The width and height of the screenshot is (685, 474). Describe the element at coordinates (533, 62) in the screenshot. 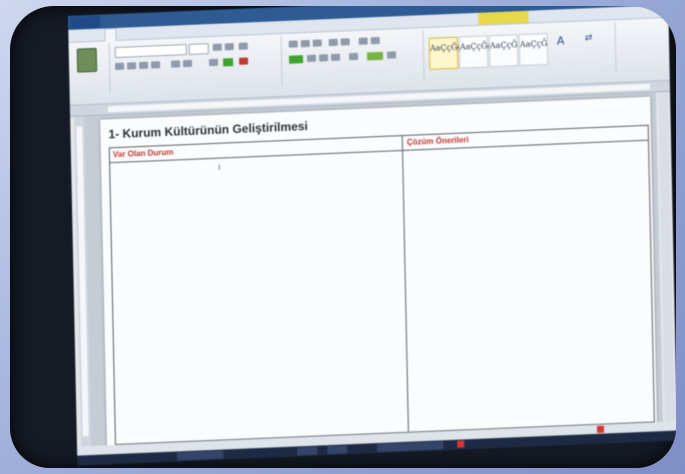

I see `style-heading-2-label` at that location.